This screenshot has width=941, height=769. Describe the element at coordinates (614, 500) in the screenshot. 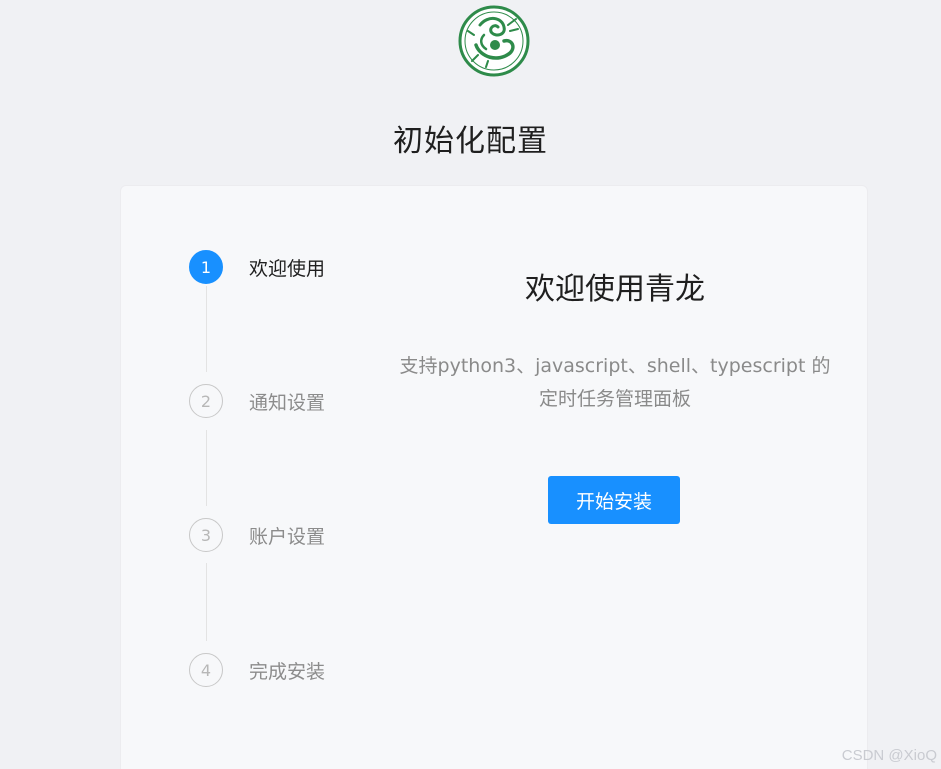

I see `start-install-button: 开始安装` at that location.